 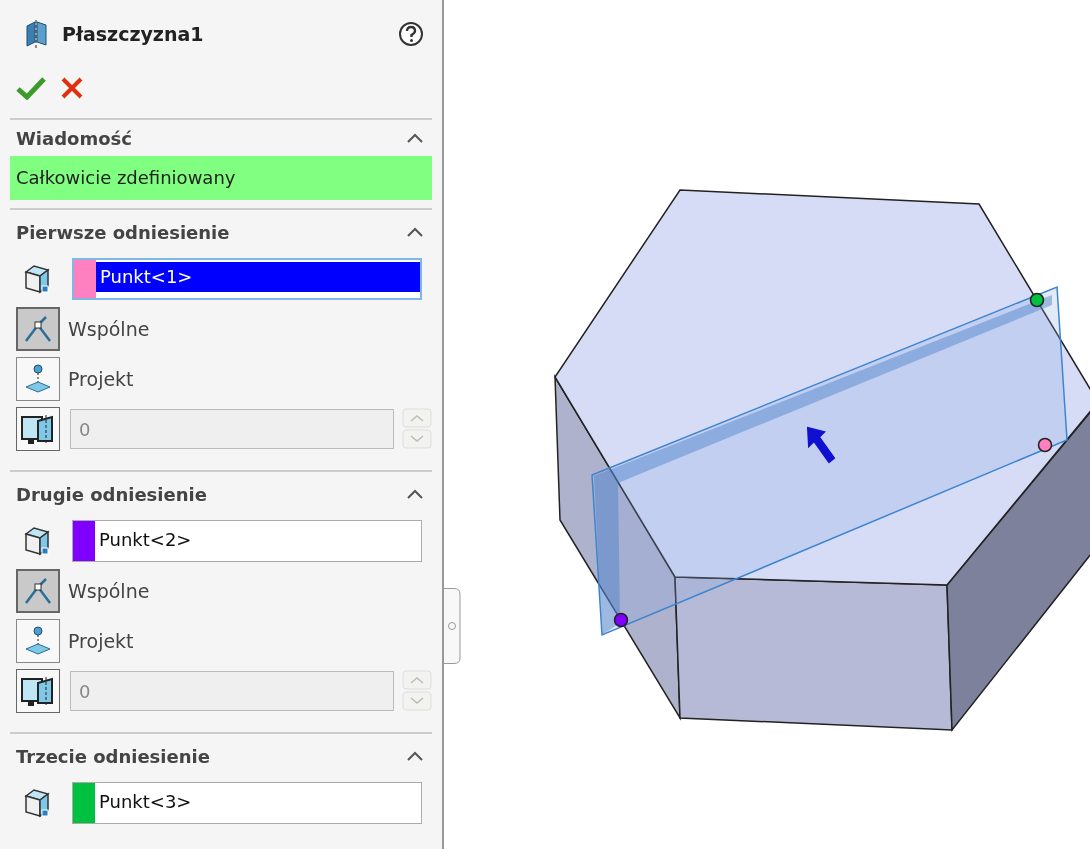 I want to click on section-heading: Trzecie odniesienie, so click(x=113, y=756).